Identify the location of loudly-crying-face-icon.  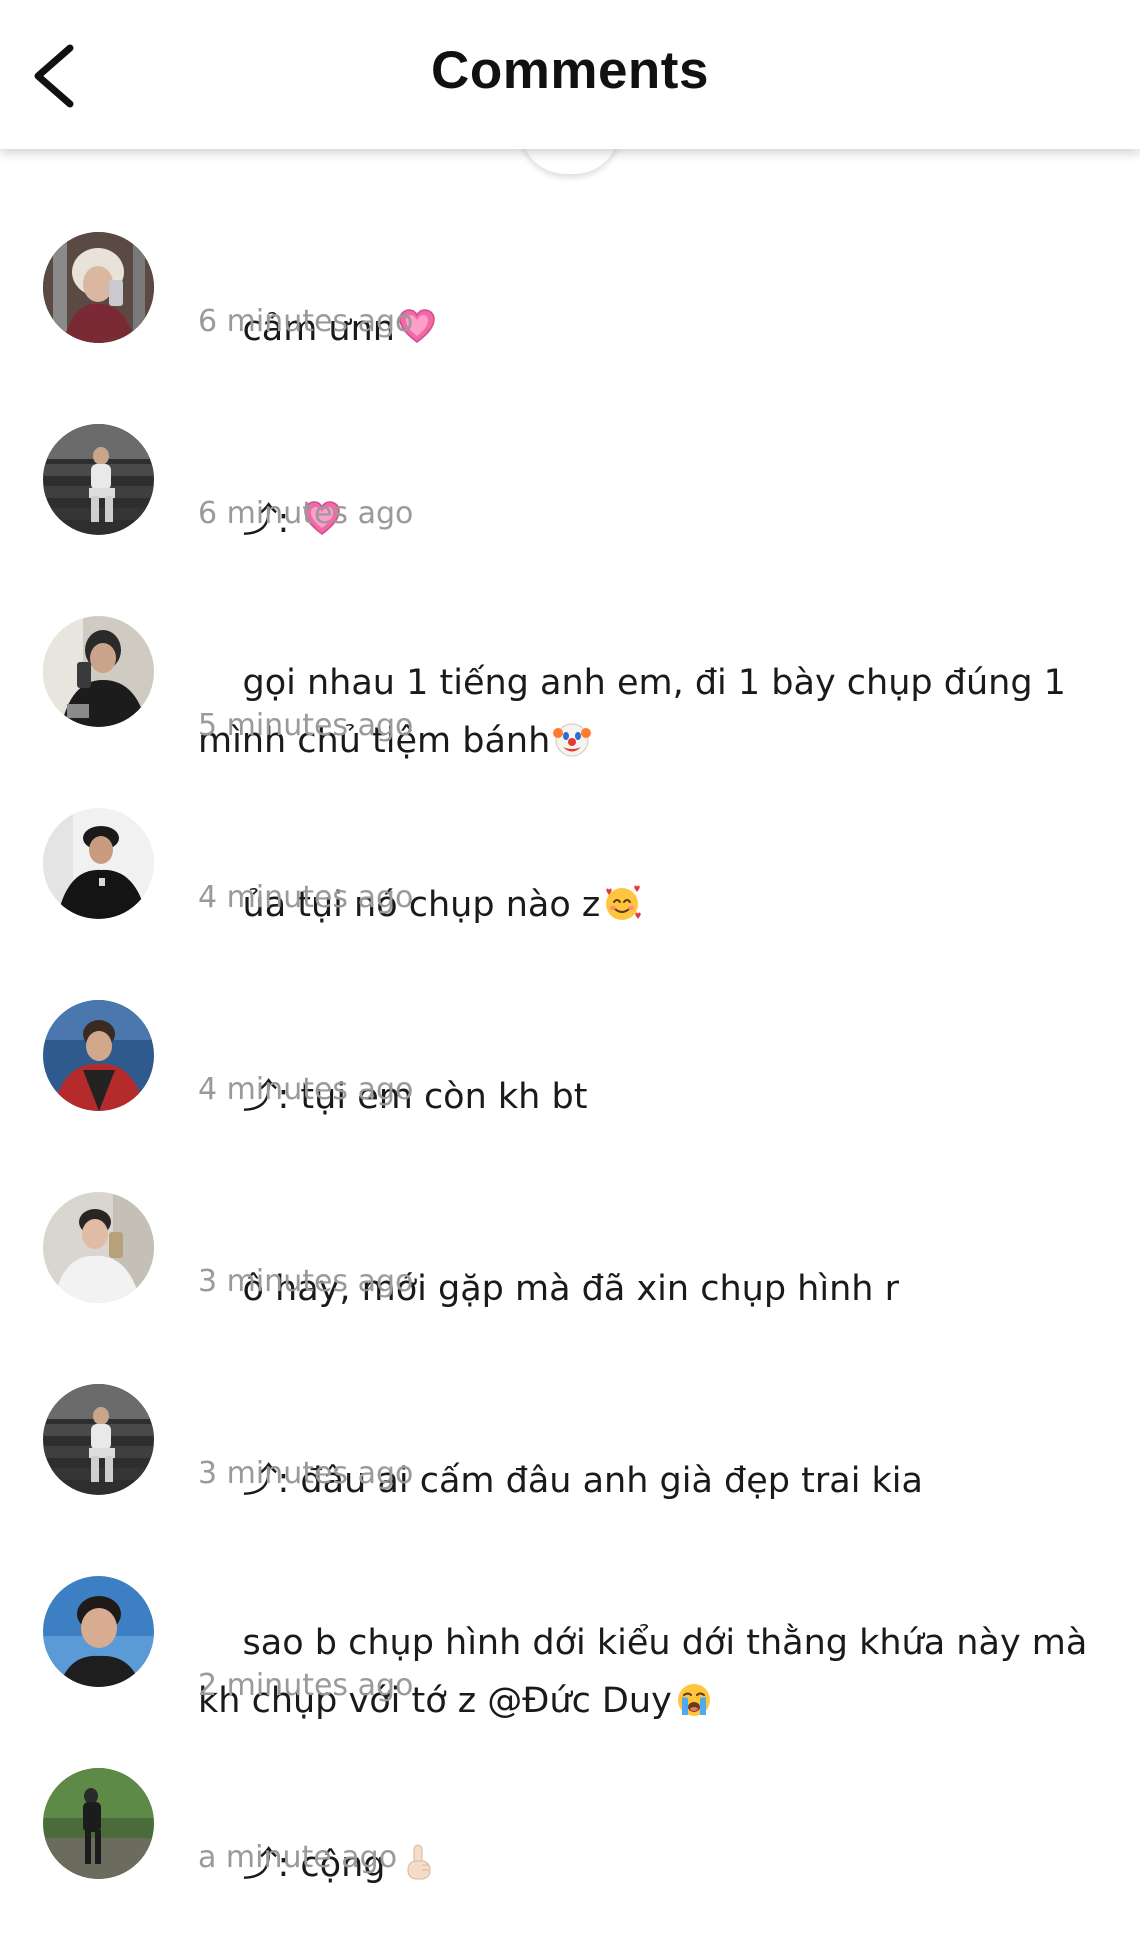
(694, 1699).